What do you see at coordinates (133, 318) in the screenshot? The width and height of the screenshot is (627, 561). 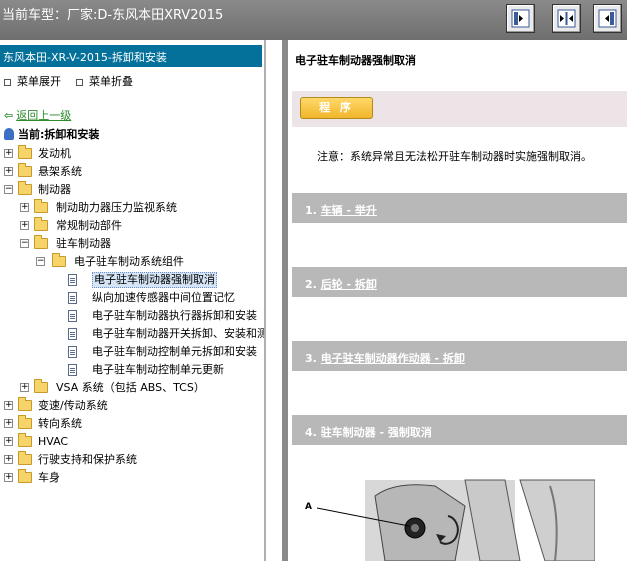 I see `tree-leaf-item: 电子驻车制动器执行器拆卸和安装` at bounding box center [133, 318].